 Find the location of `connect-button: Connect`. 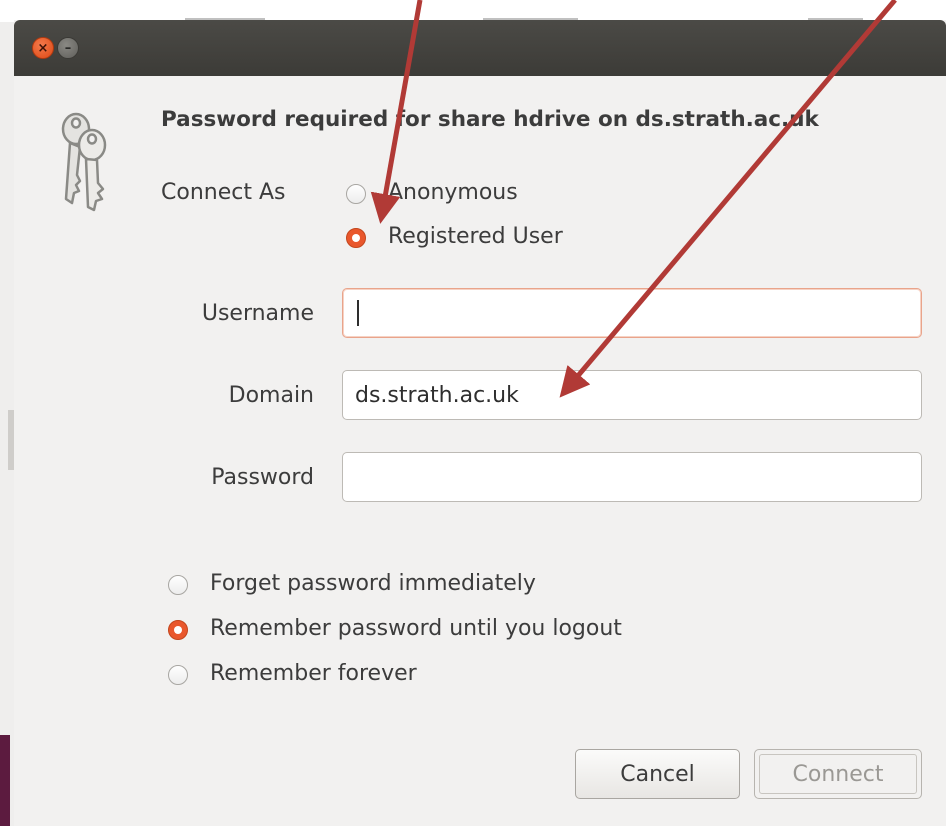

connect-button: Connect is located at coordinates (838, 774).